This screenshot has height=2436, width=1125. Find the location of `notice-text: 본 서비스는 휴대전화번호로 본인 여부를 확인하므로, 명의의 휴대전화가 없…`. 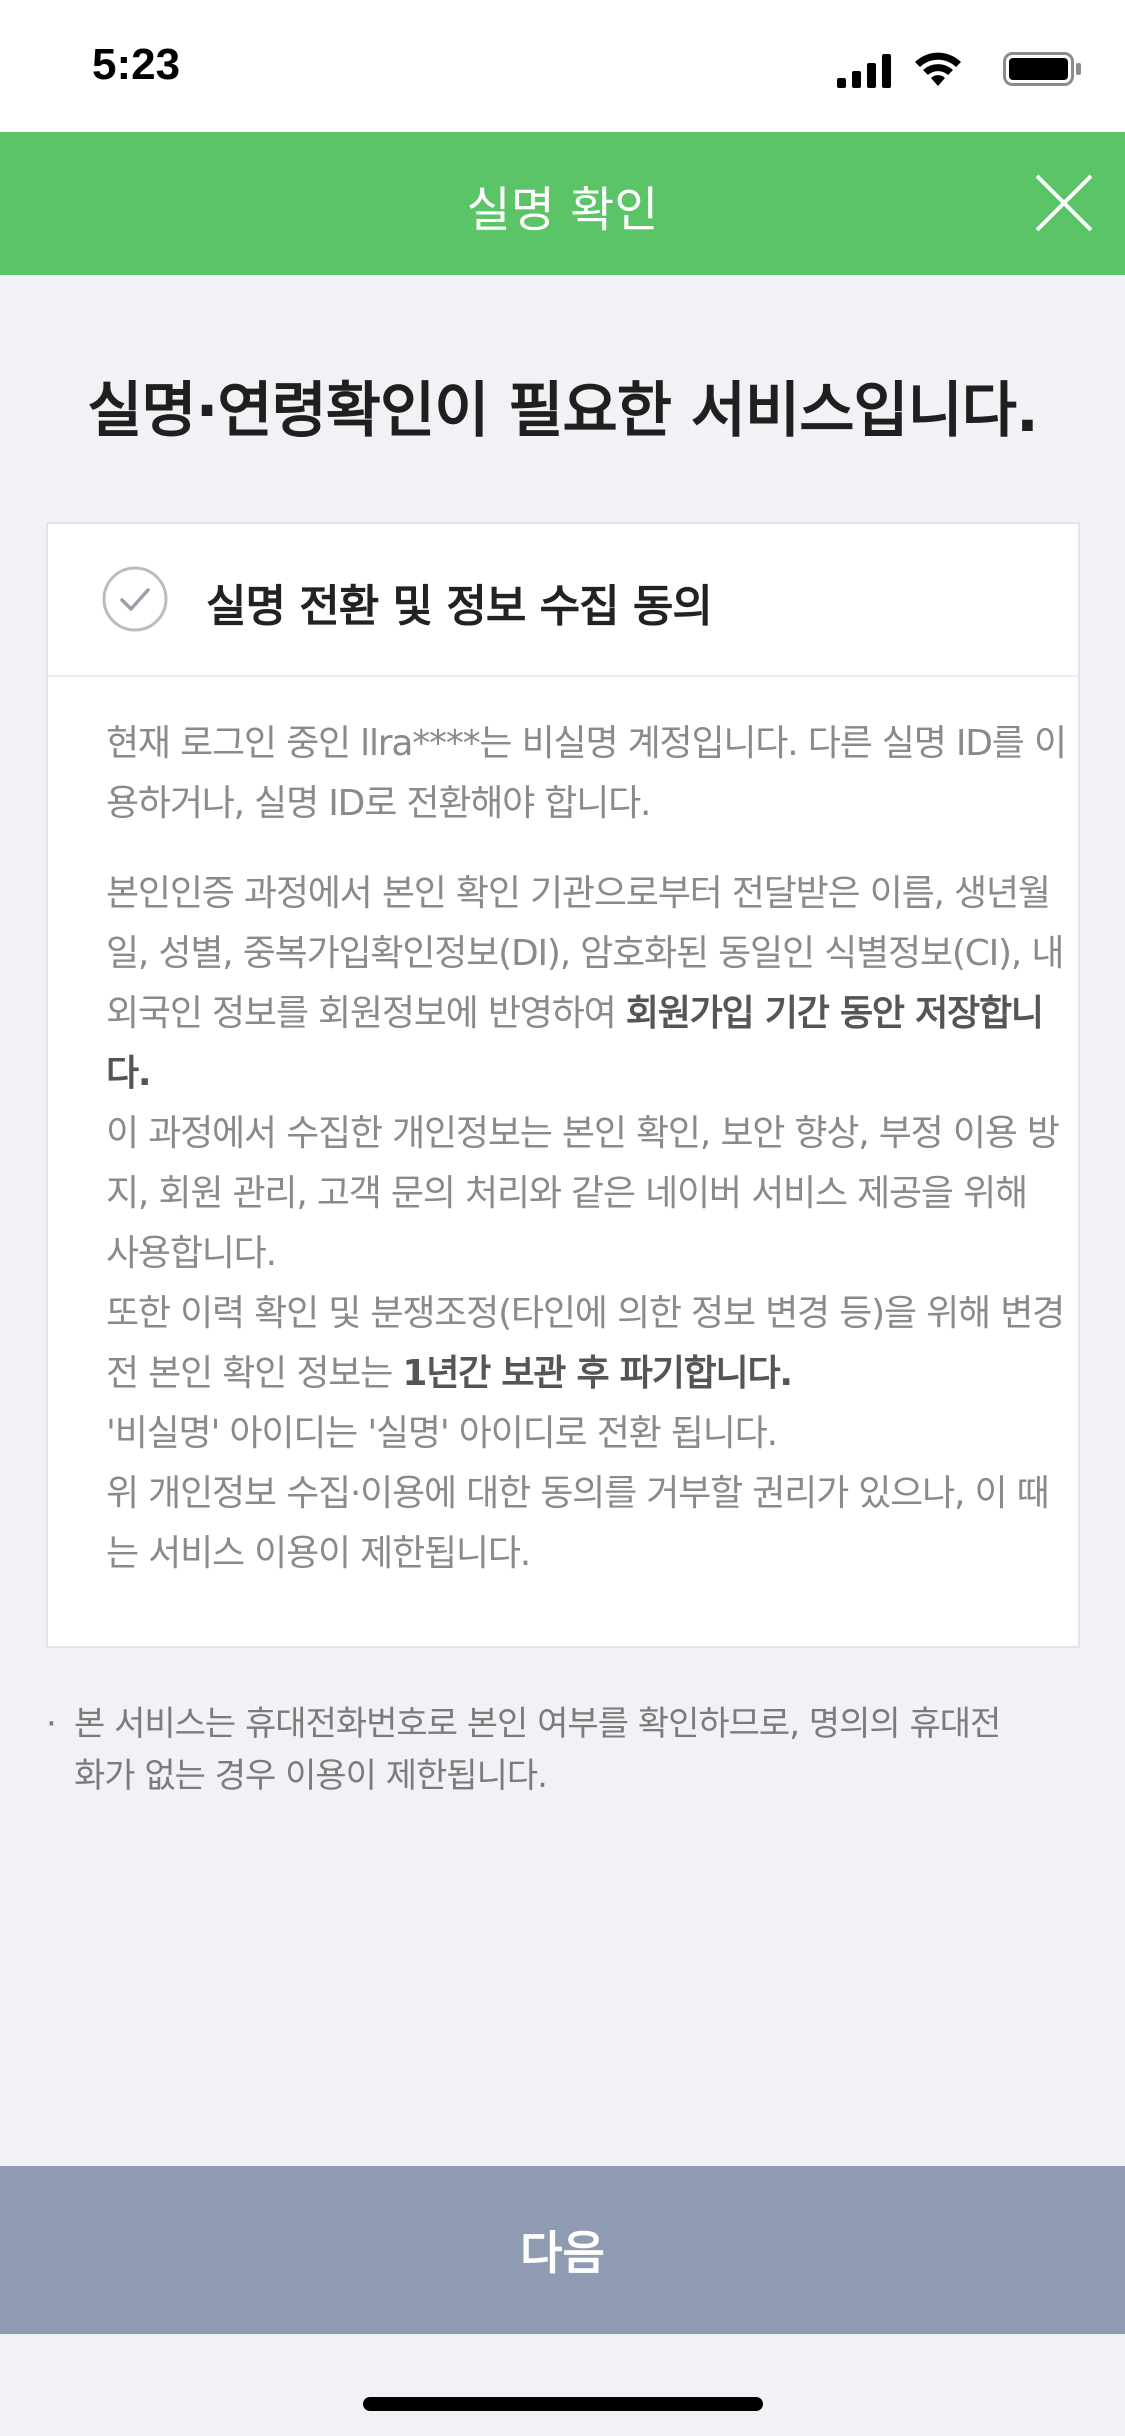

notice-text: 본 서비스는 휴대전화번호로 본인 여부를 확인하므로, 명의의 휴대전화가 없… is located at coordinates (537, 1750).